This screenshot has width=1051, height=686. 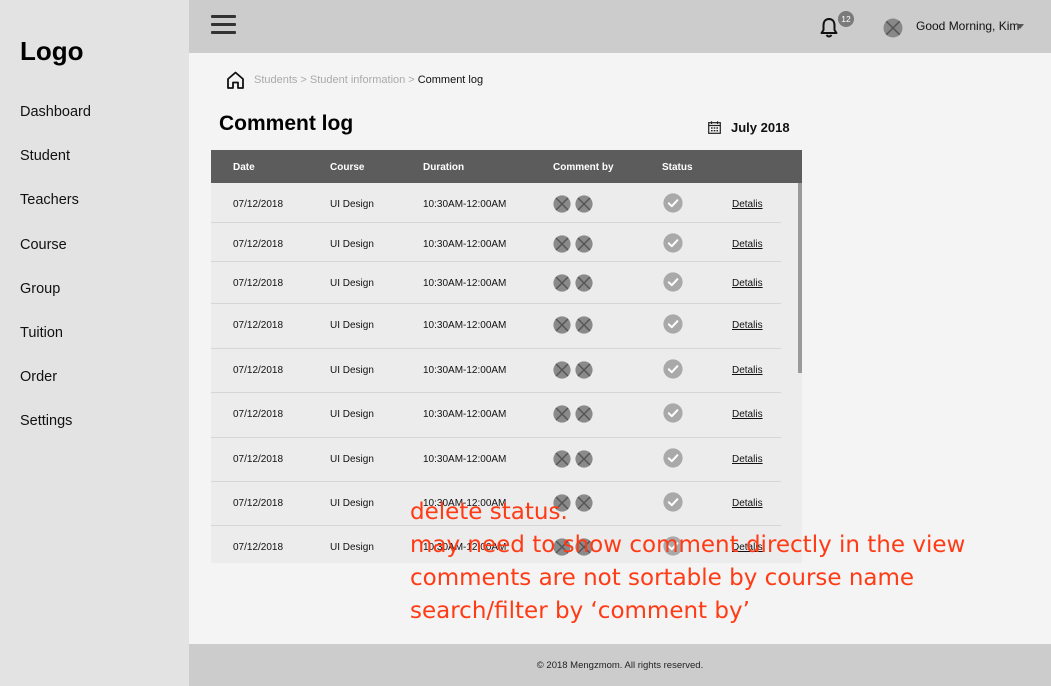 I want to click on caret-down-icon, so click(x=1020, y=26).